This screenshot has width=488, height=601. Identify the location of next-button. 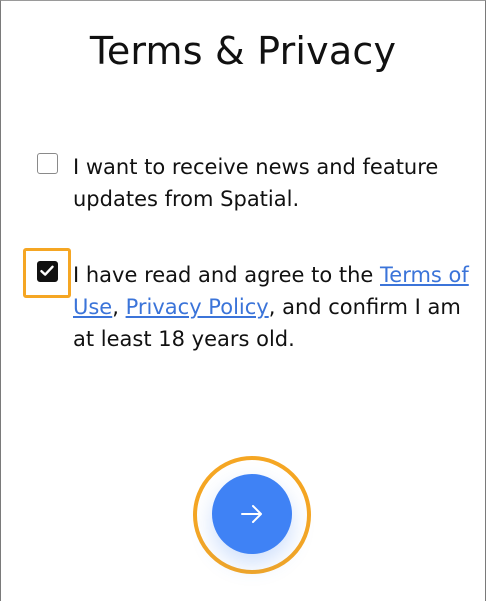
(252, 514).